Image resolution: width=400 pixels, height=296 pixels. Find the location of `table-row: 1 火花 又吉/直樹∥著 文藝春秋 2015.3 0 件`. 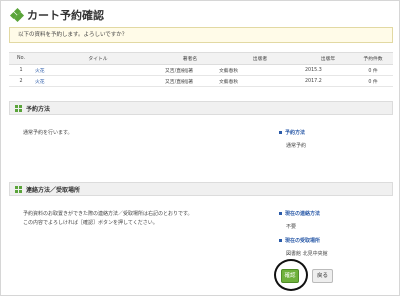

table-row: 1 火花 又吉/直樹∥著 文藝春秋 2015.3 0 件 is located at coordinates (201, 70).